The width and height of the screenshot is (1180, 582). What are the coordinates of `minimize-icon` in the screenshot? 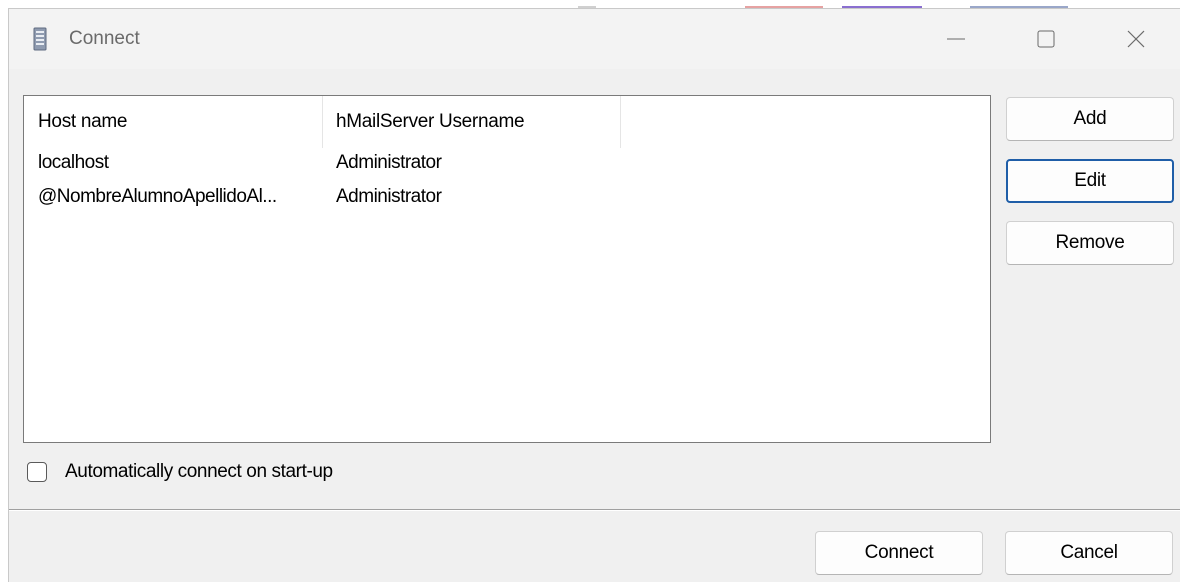 It's located at (956, 39).